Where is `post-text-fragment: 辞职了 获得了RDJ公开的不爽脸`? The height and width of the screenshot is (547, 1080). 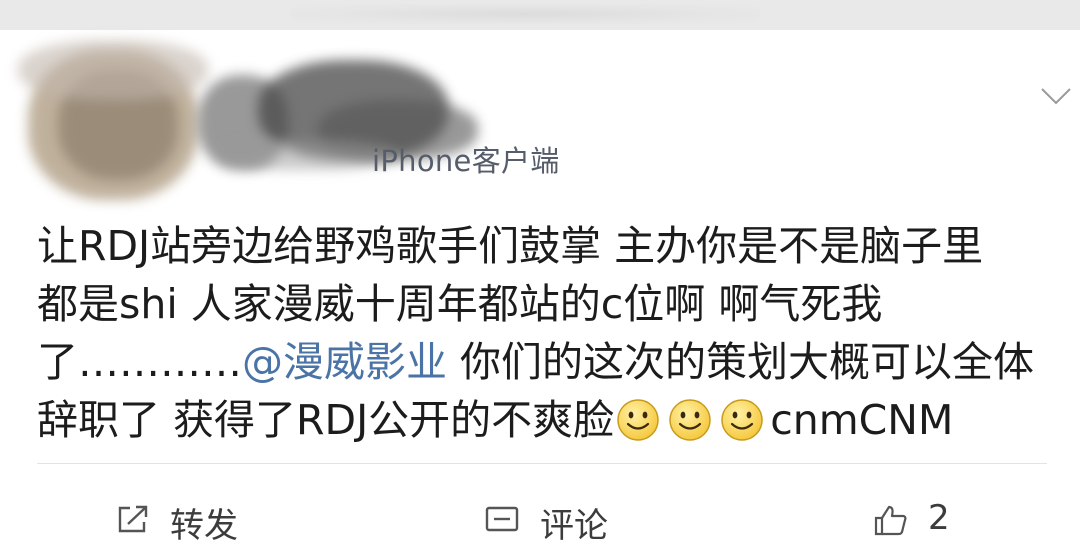
post-text-fragment: 辞职了 获得了RDJ公开的不爽脸 is located at coordinates (326, 420).